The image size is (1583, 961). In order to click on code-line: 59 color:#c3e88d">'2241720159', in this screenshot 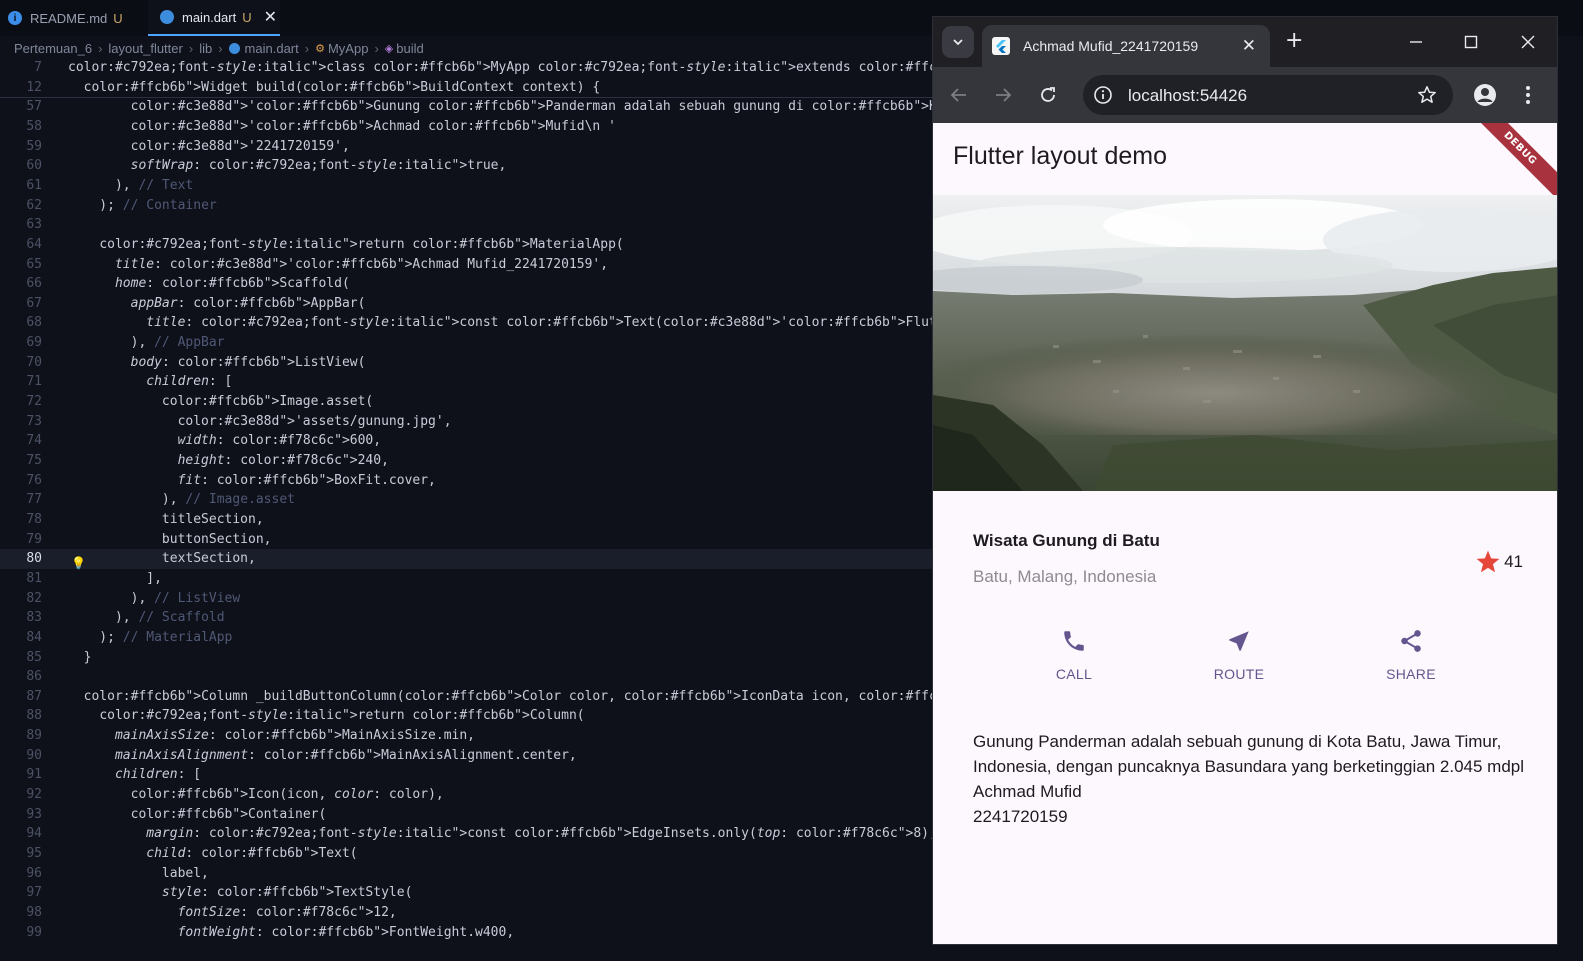, I will do `click(466, 147)`.